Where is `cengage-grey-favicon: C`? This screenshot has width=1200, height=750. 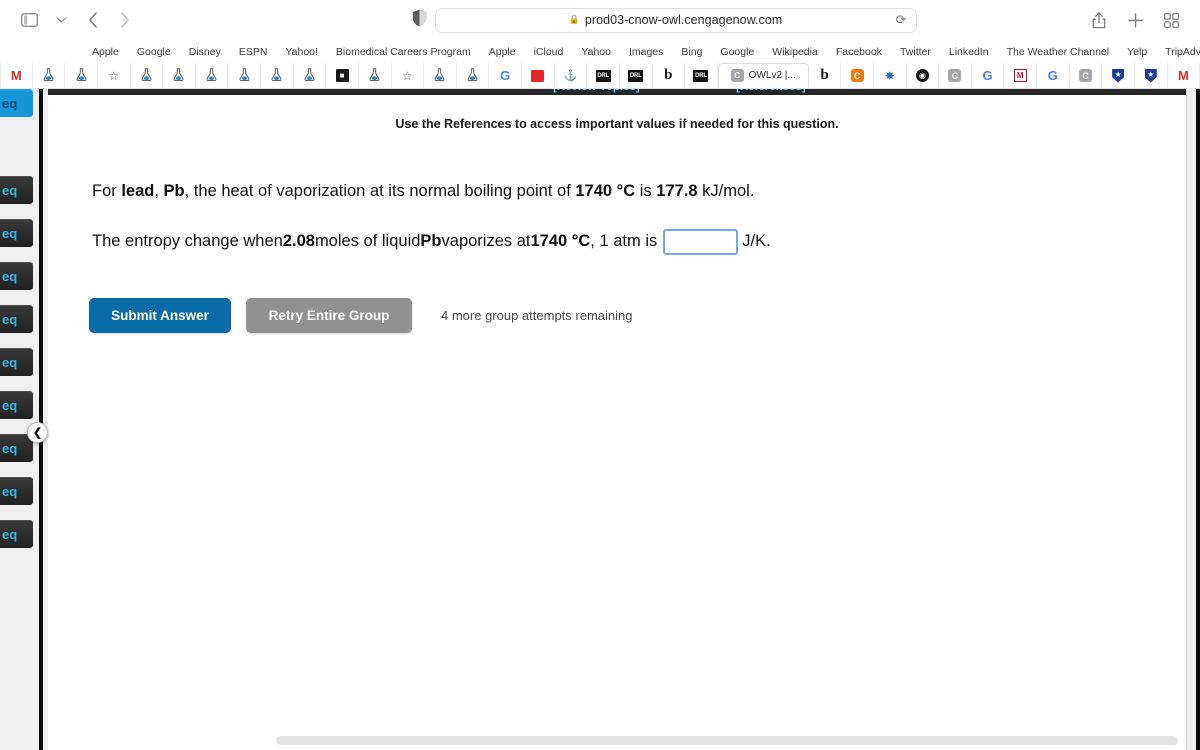 cengage-grey-favicon: C is located at coordinates (1085, 75).